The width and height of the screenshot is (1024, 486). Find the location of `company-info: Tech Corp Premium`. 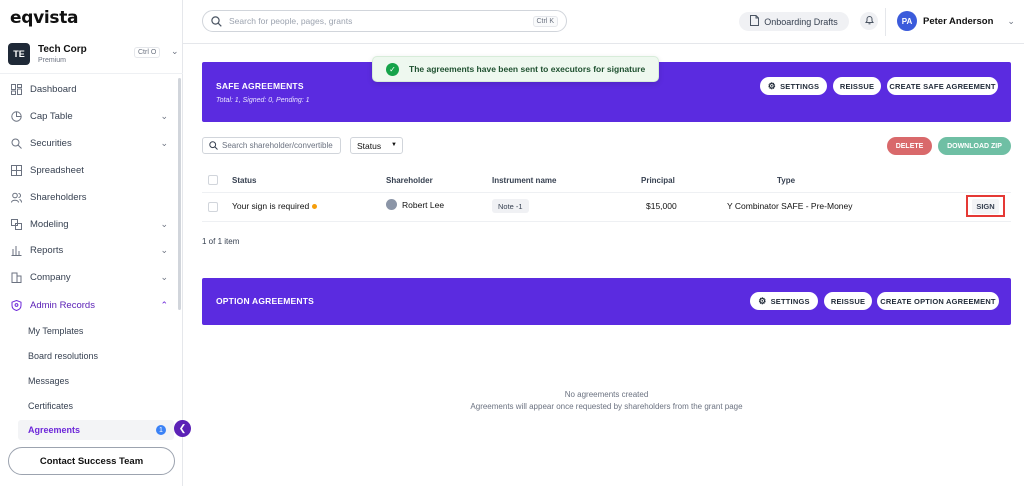

company-info: Tech Corp Premium is located at coordinates (62, 53).